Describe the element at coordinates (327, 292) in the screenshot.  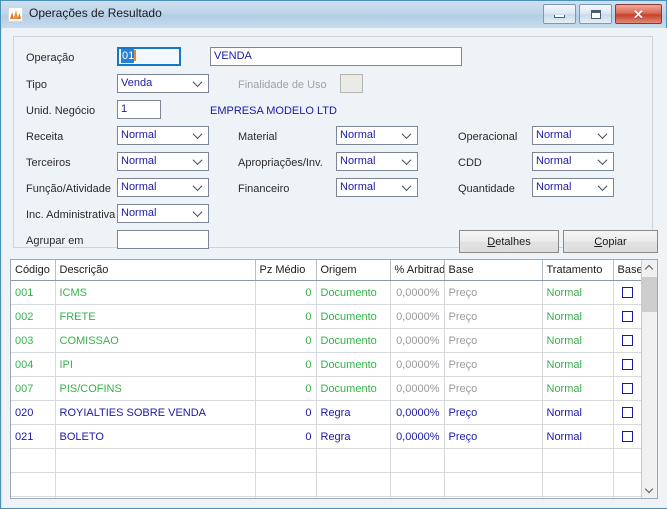
I see `table-row: 001 ICMS 0 Documento 0,0000% Preço Normal` at that location.